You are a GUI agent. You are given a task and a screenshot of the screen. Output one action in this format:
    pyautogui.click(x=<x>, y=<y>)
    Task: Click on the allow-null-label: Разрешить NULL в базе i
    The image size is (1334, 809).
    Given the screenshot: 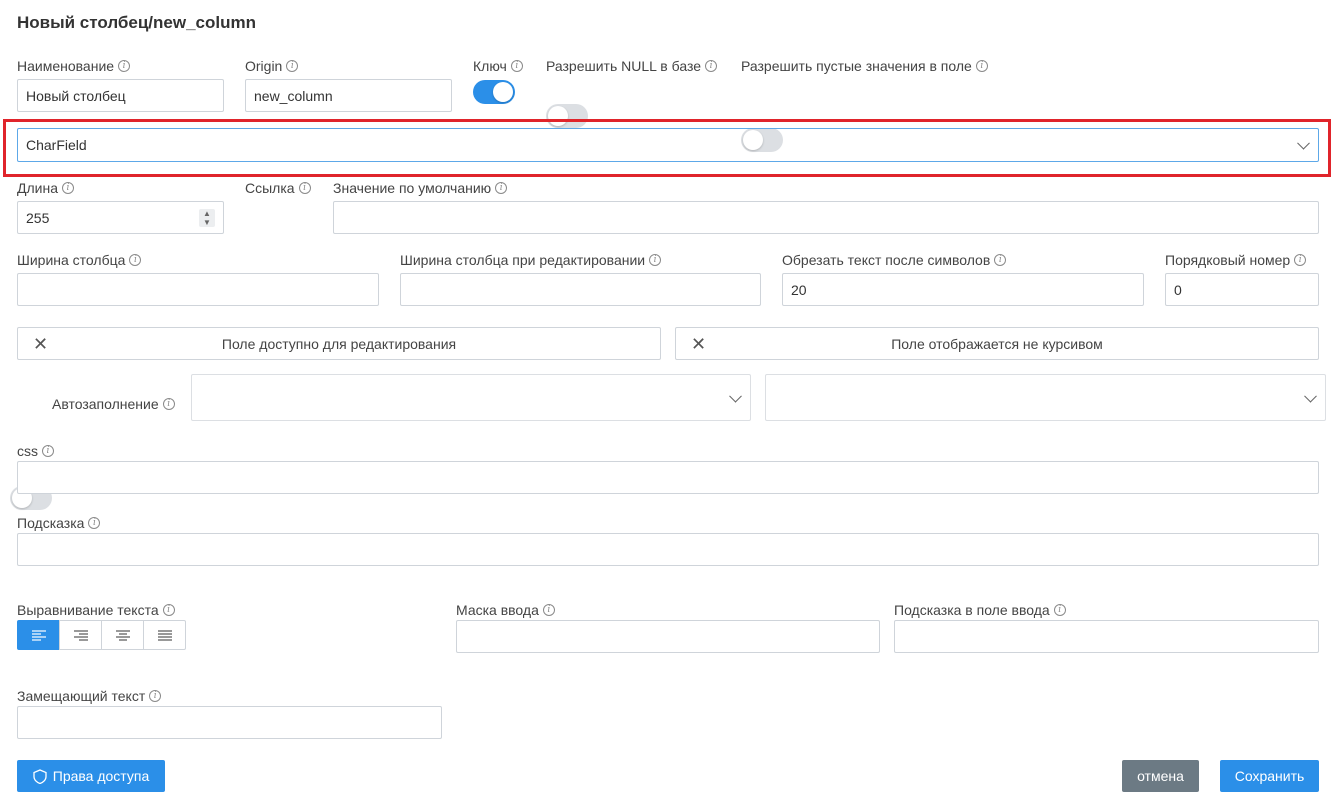 What is the action you would take?
    pyautogui.click(x=632, y=66)
    